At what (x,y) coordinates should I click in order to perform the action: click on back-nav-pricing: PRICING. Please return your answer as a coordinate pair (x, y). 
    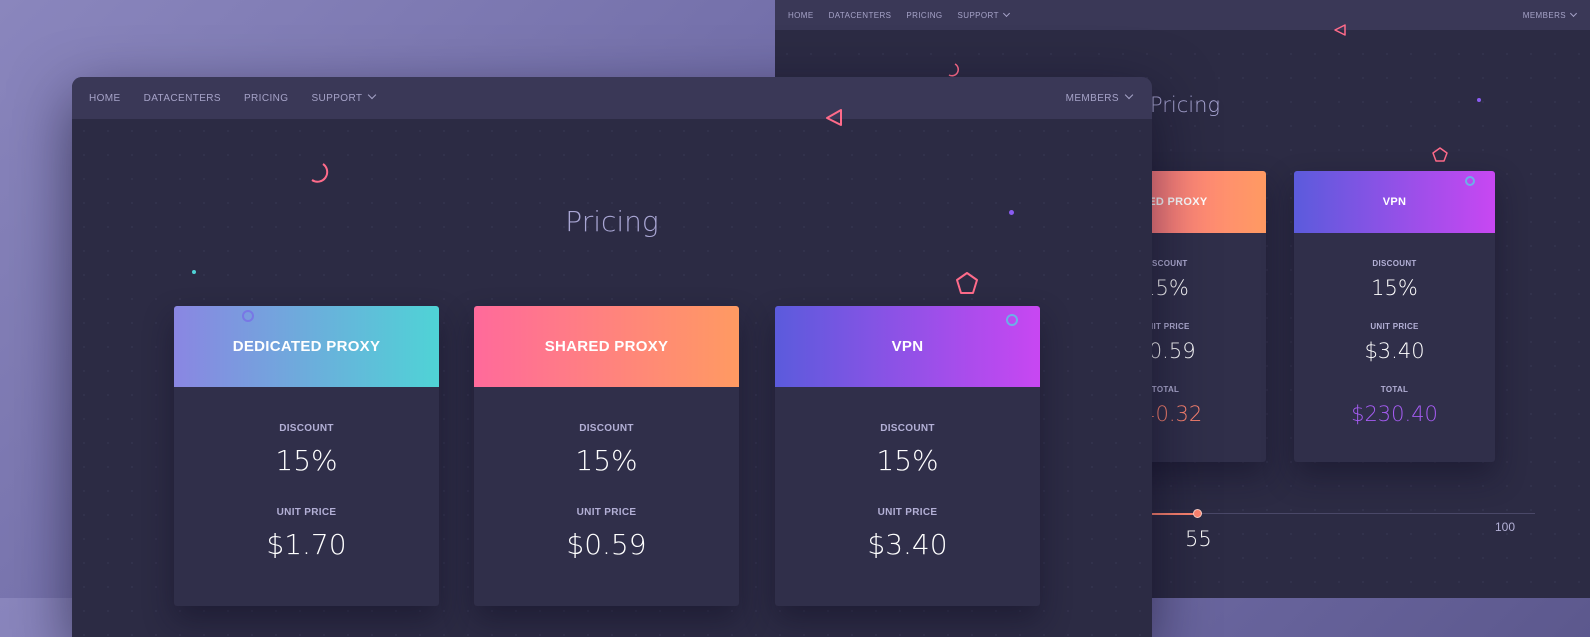
    Looking at the image, I should click on (924, 15).